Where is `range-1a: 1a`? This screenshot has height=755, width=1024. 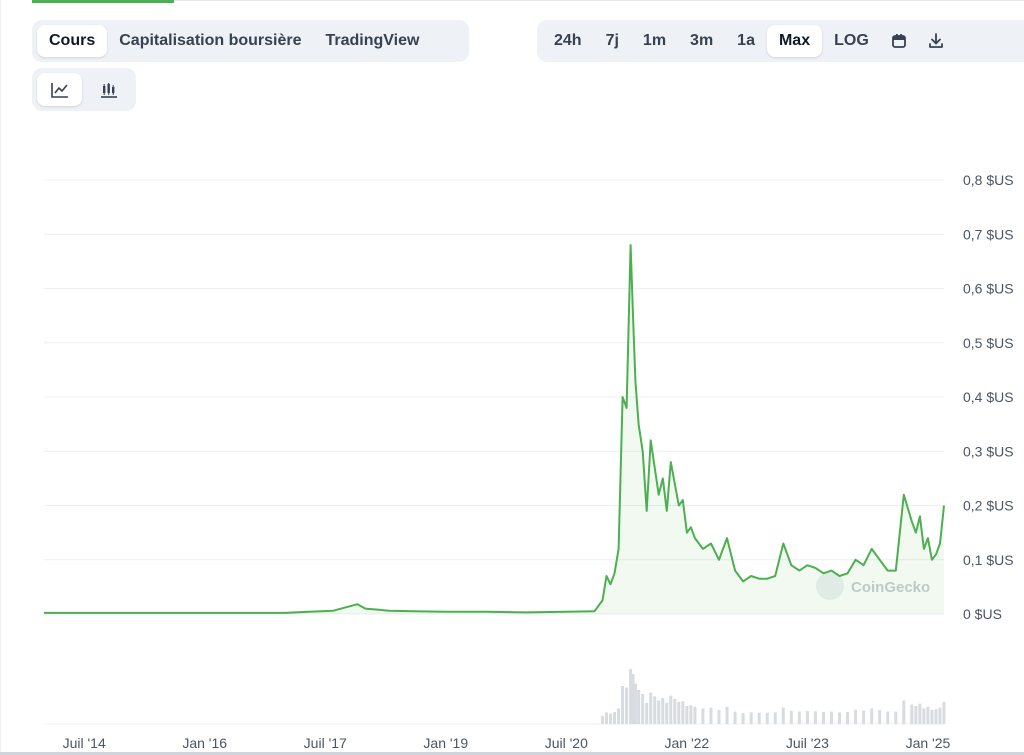
range-1a: 1a is located at coordinates (746, 41).